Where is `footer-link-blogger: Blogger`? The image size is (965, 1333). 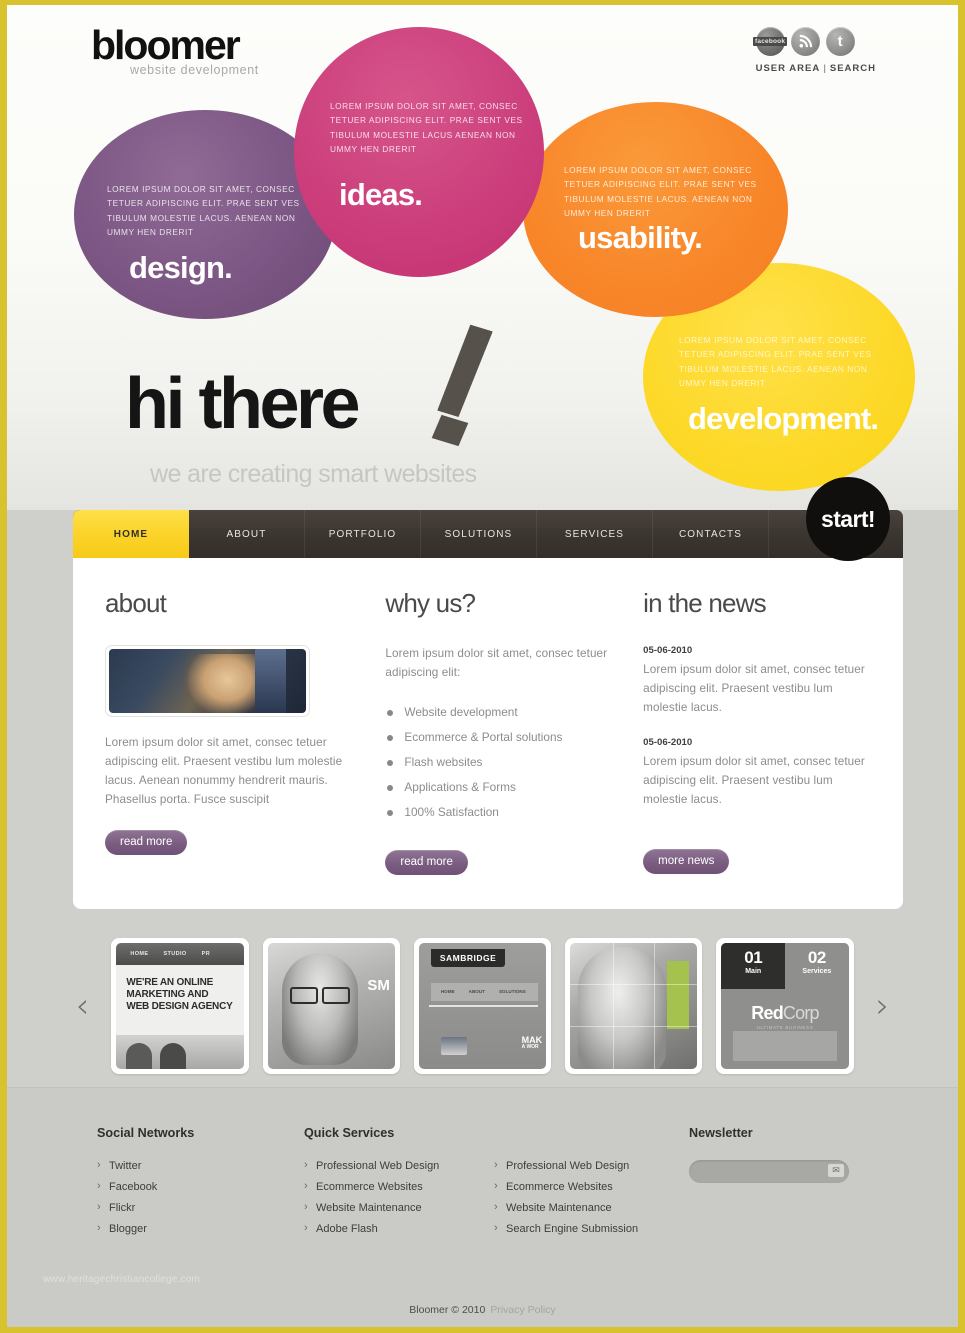
footer-link-blogger: Blogger is located at coordinates (200, 1233).